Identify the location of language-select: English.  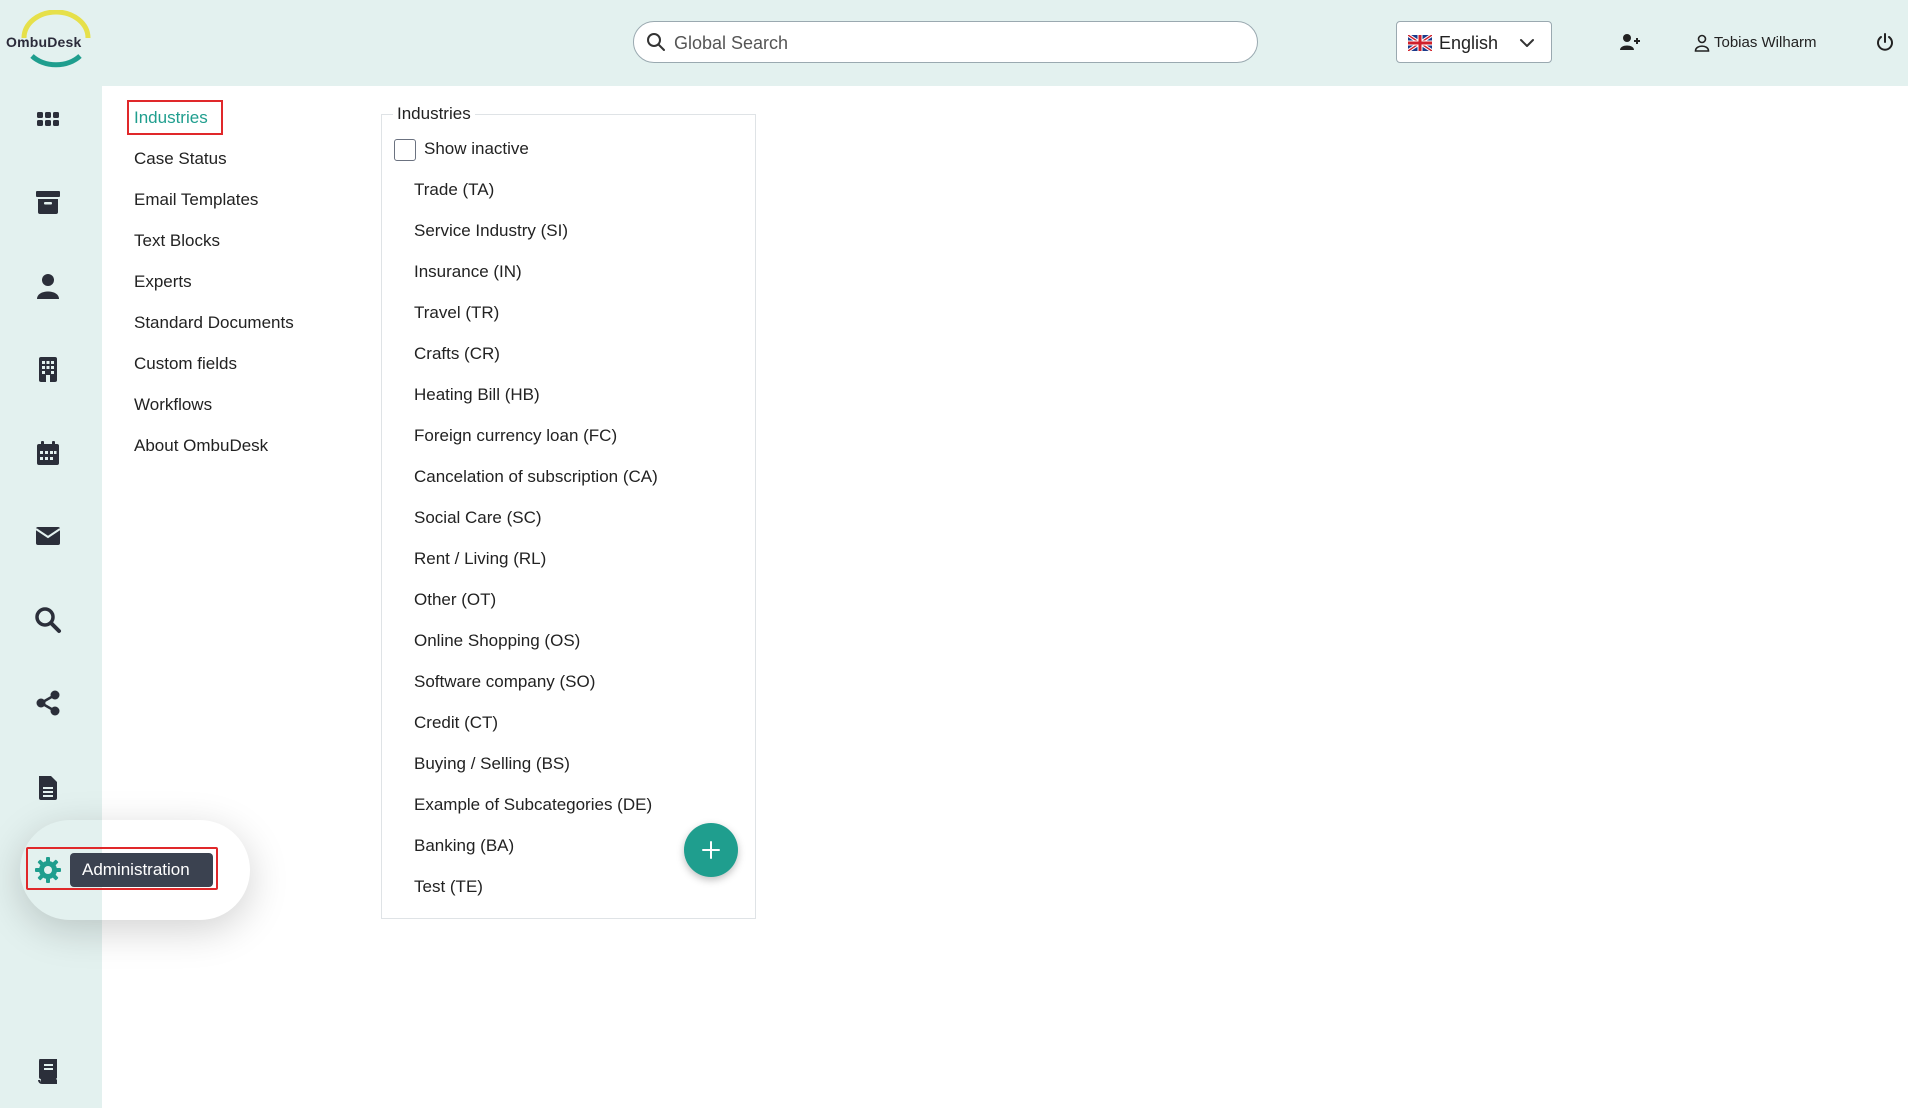
(1474, 42).